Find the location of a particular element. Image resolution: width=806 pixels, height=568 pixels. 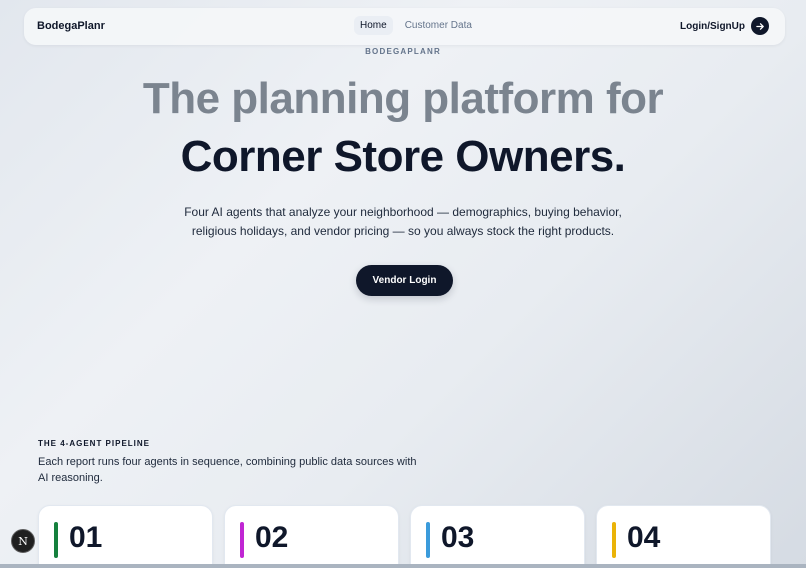

card-number: 03 is located at coordinates (458, 537).